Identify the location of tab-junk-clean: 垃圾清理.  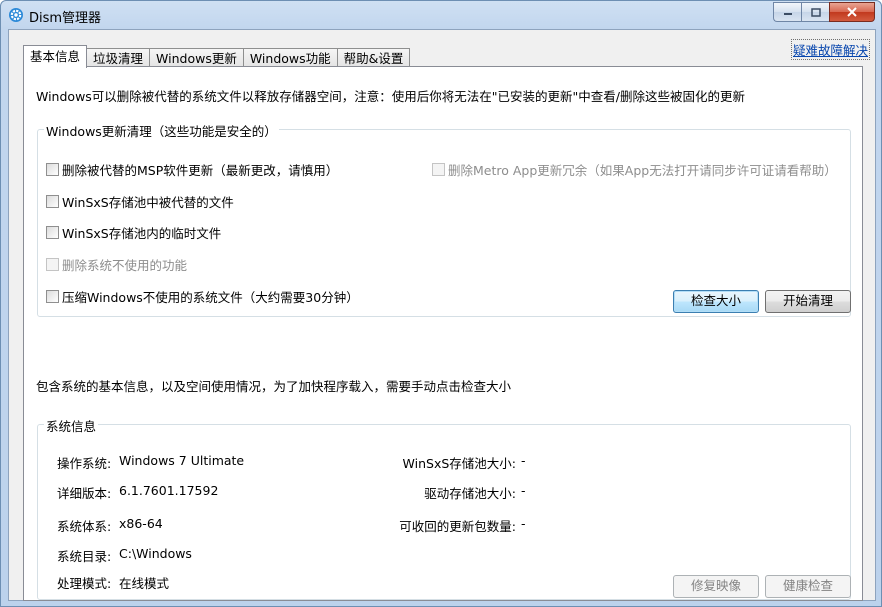
(118, 58).